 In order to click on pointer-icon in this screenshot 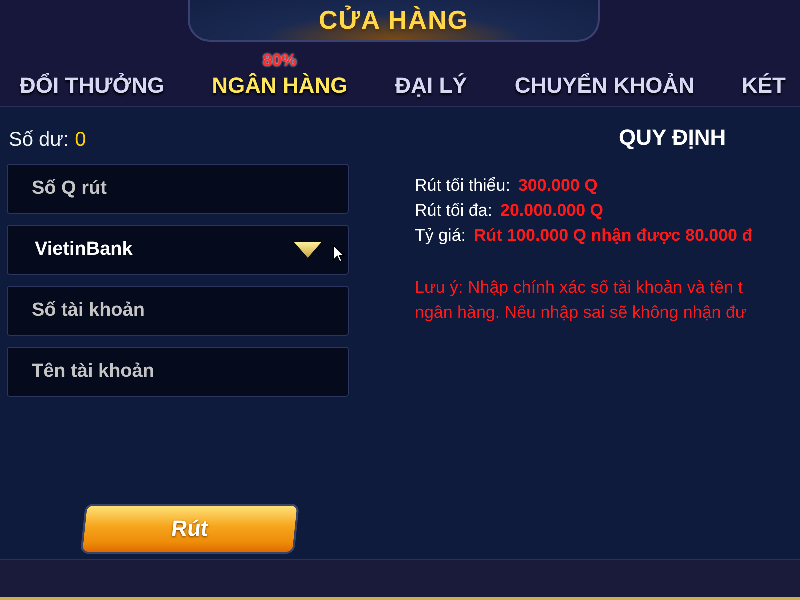, I will do `click(339, 254)`.